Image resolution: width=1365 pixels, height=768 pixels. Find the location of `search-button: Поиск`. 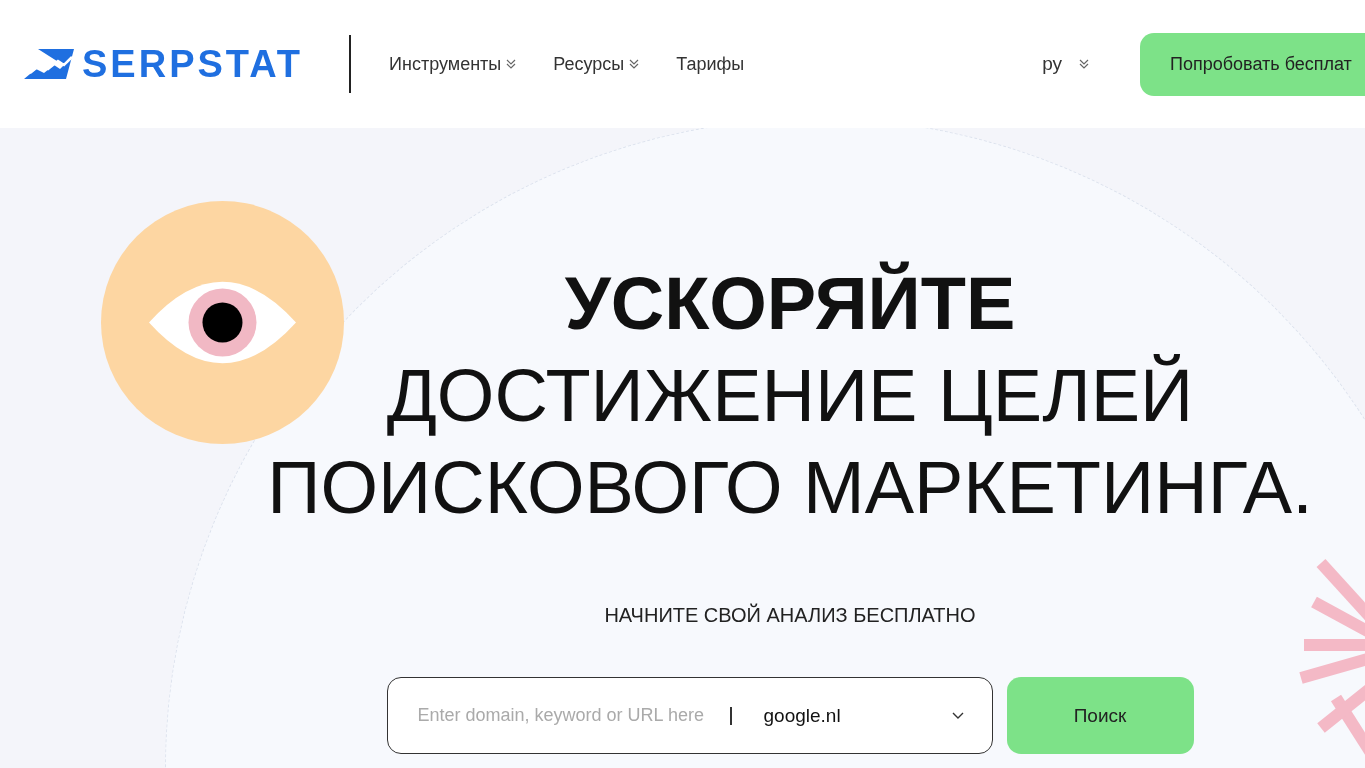

search-button: Поиск is located at coordinates (1100, 715).